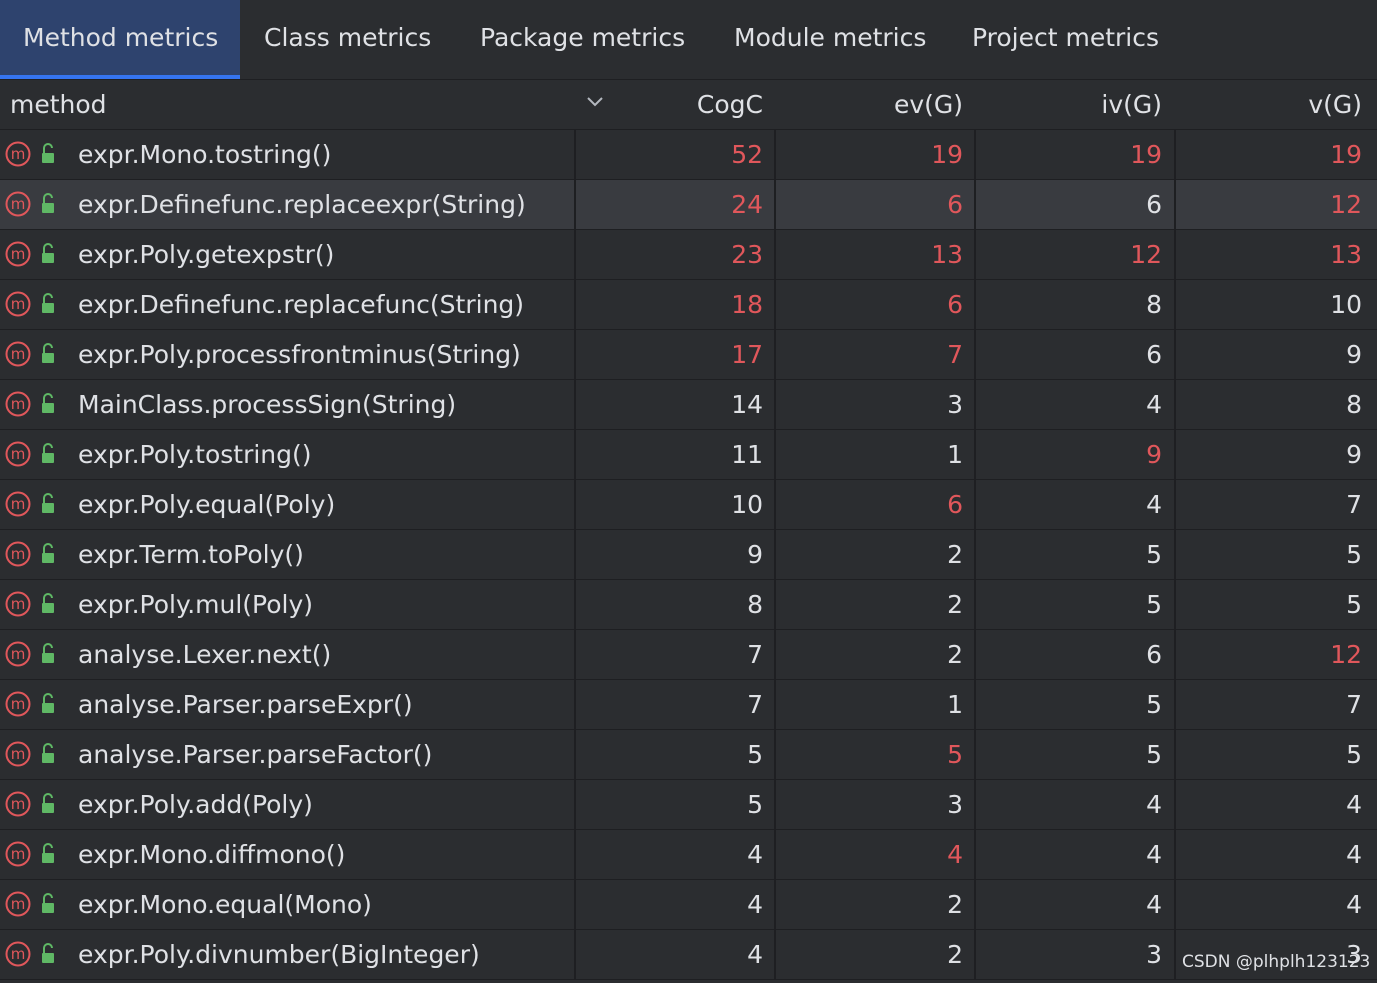  I want to click on method-name: expr.Mono.diffmono(), so click(212, 854).